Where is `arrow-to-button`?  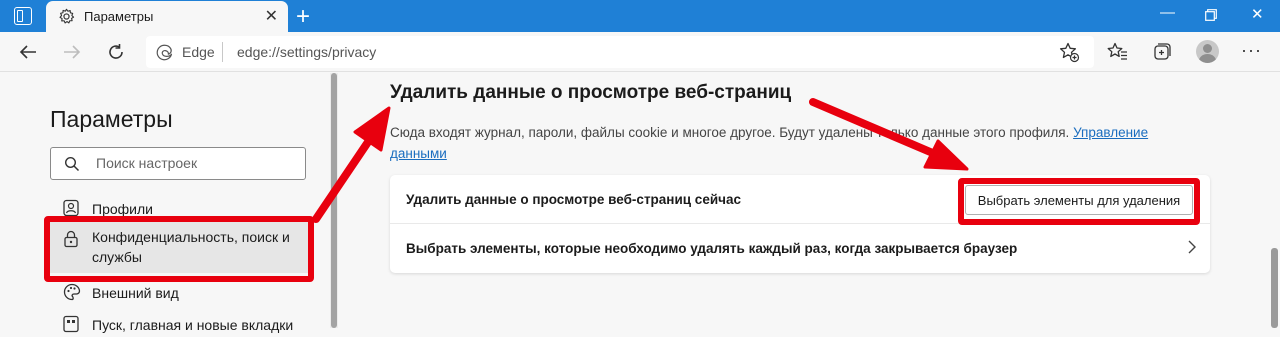
arrow-to-button is located at coordinates (889, 134).